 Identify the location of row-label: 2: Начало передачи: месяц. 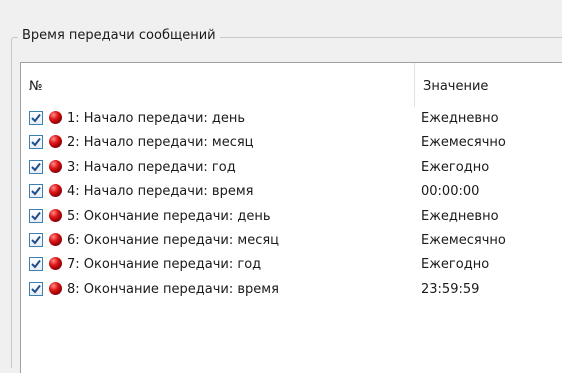
(160, 143).